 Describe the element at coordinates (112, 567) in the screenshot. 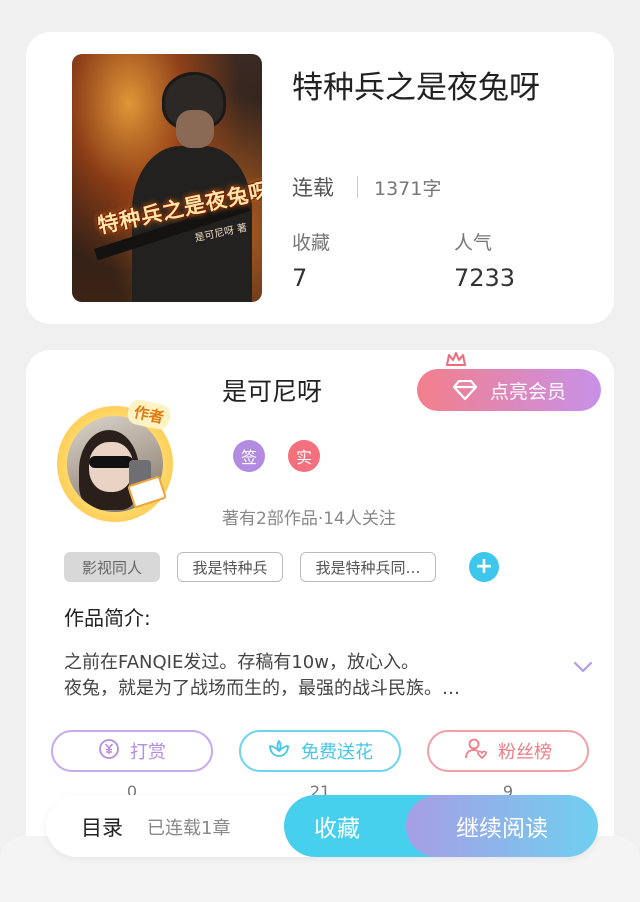

I see `tag-item: 影视同人` at that location.